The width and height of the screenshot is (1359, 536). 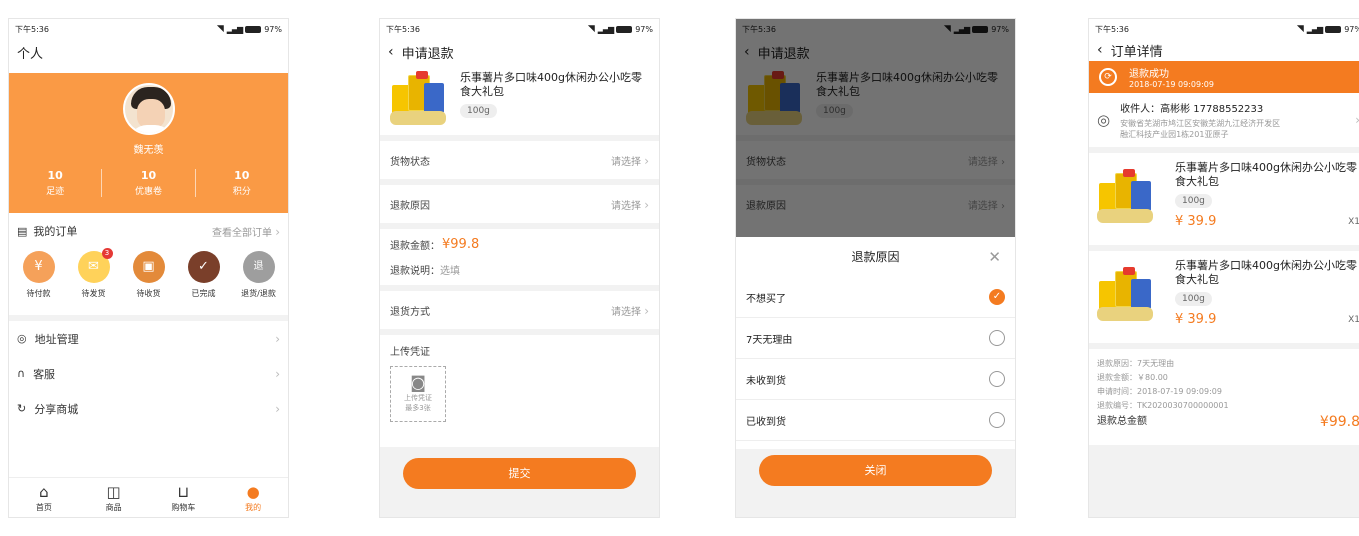 What do you see at coordinates (551, 84) in the screenshot?
I see `product-title: 乐事薯片多口味400g休闲办公小吃零食大礼包` at bounding box center [551, 84].